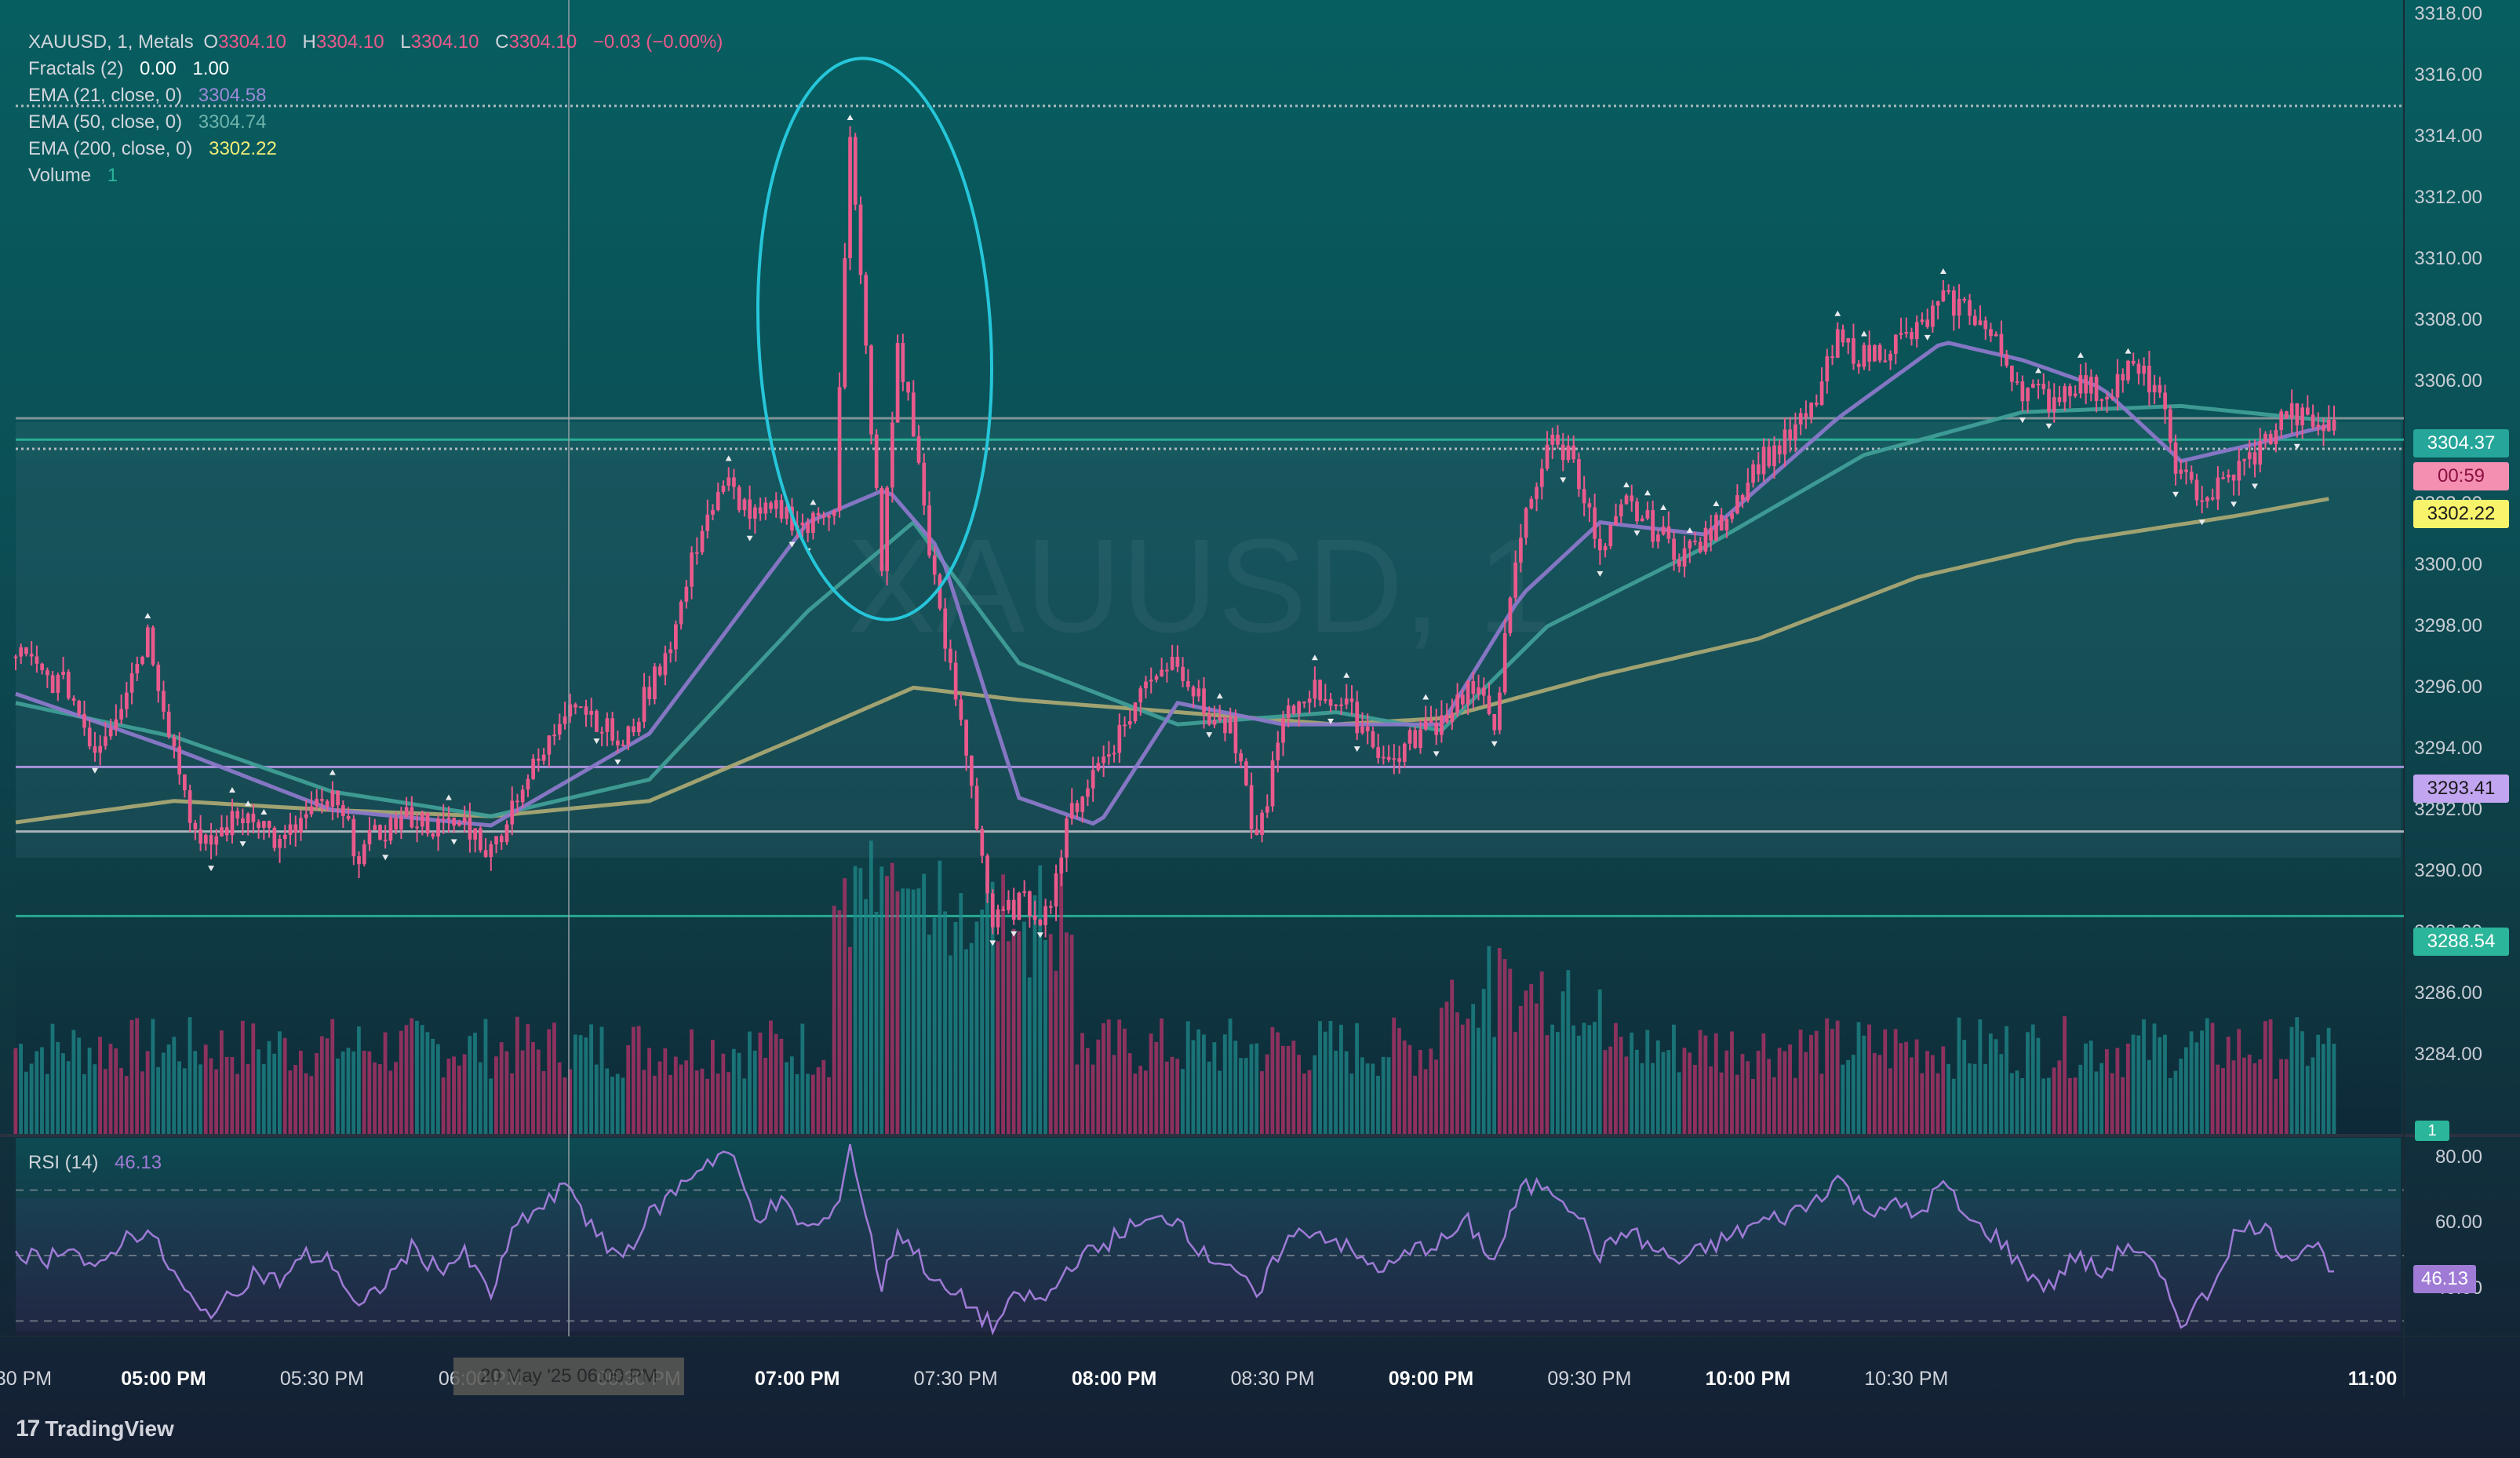 The height and width of the screenshot is (1458, 2520). I want to click on open-value: 3304.10, so click(252, 42).